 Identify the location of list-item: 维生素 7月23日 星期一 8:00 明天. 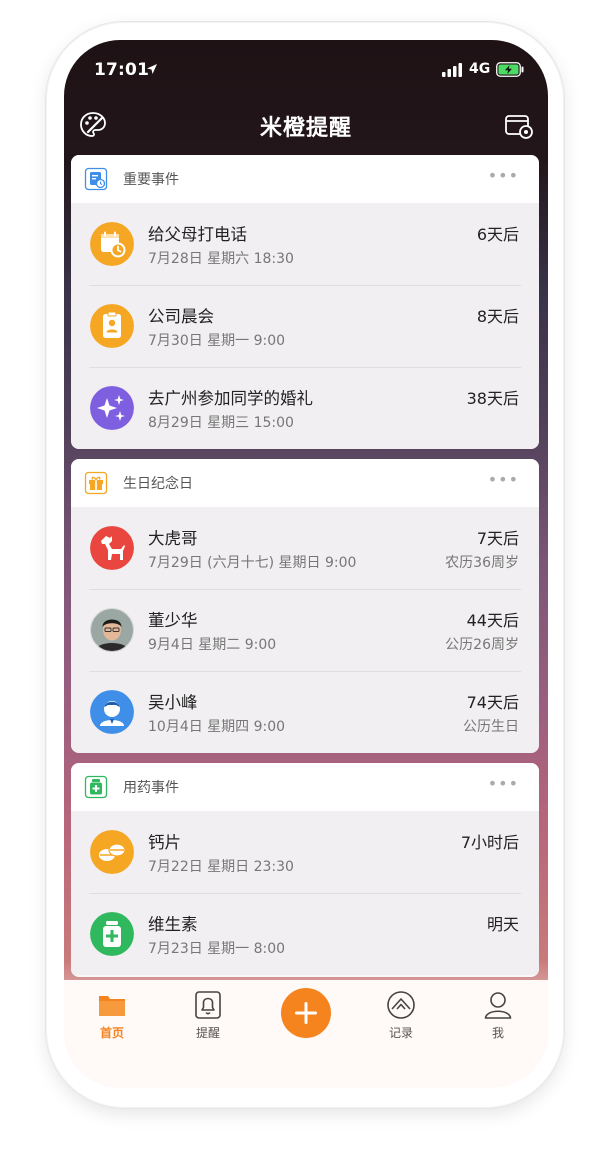
(305, 934).